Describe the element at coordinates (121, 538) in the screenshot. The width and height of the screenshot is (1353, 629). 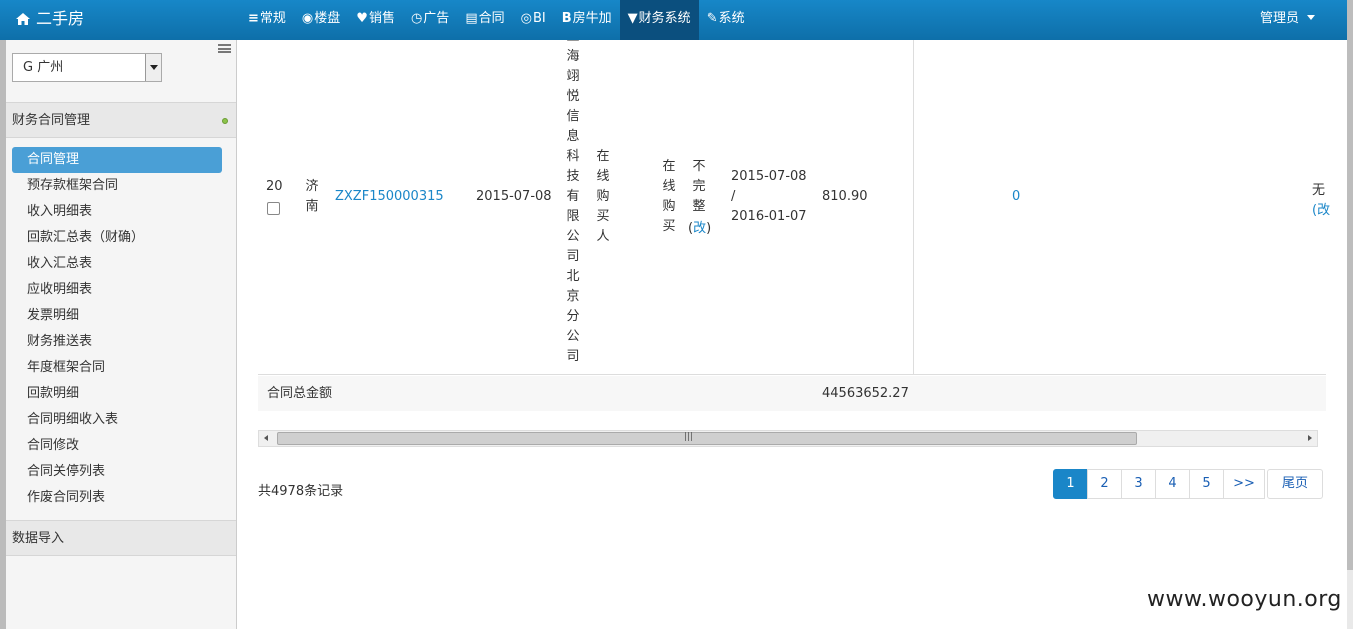
I see `section-data-import: 数据导入` at that location.